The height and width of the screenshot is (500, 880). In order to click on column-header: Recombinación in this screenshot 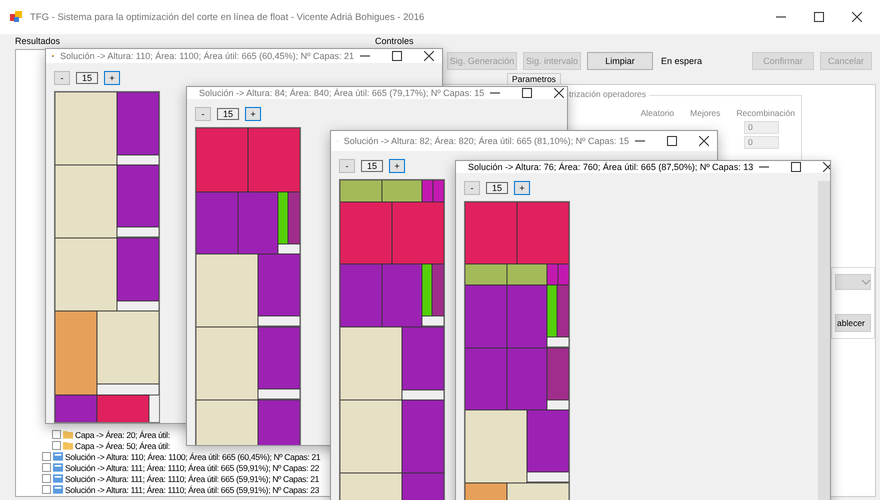, I will do `click(765, 113)`.